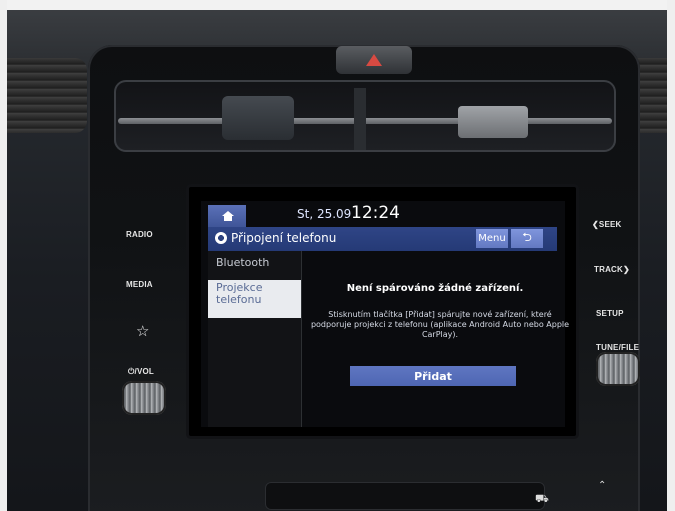 The height and width of the screenshot is (511, 675). Describe the element at coordinates (375, 213) in the screenshot. I see `status-time: 12:24` at that location.